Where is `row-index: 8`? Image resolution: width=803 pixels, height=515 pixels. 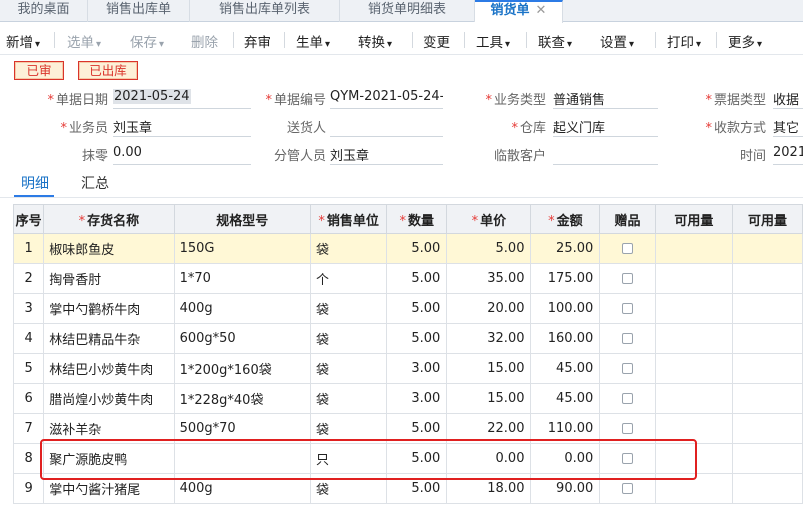
row-index: 8 is located at coordinates (28, 458).